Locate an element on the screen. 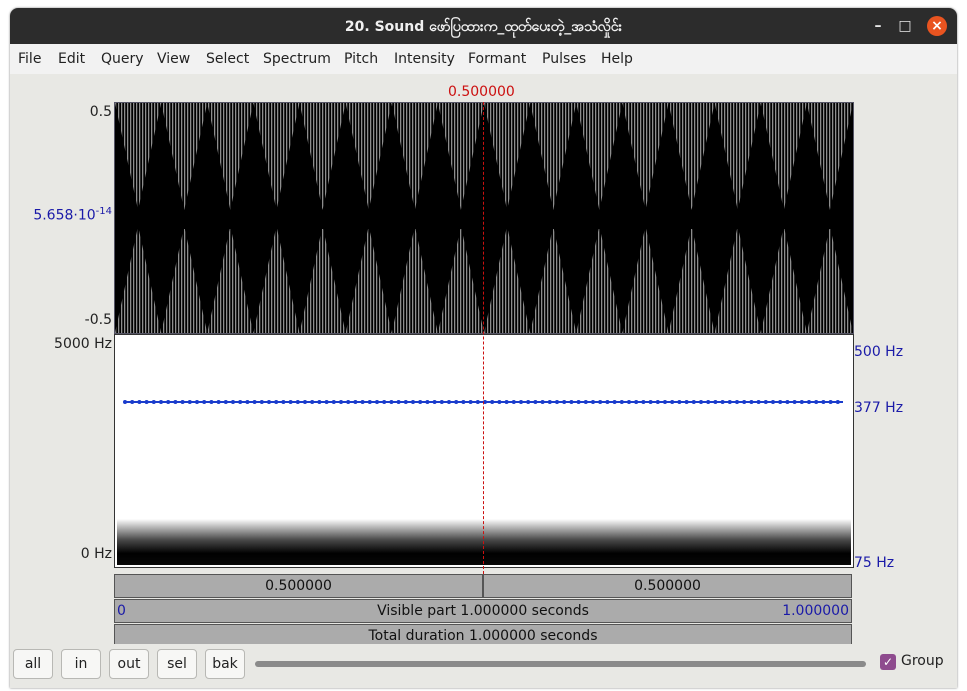 This screenshot has height=691, width=967. zoom-all-button: all is located at coordinates (33, 664).